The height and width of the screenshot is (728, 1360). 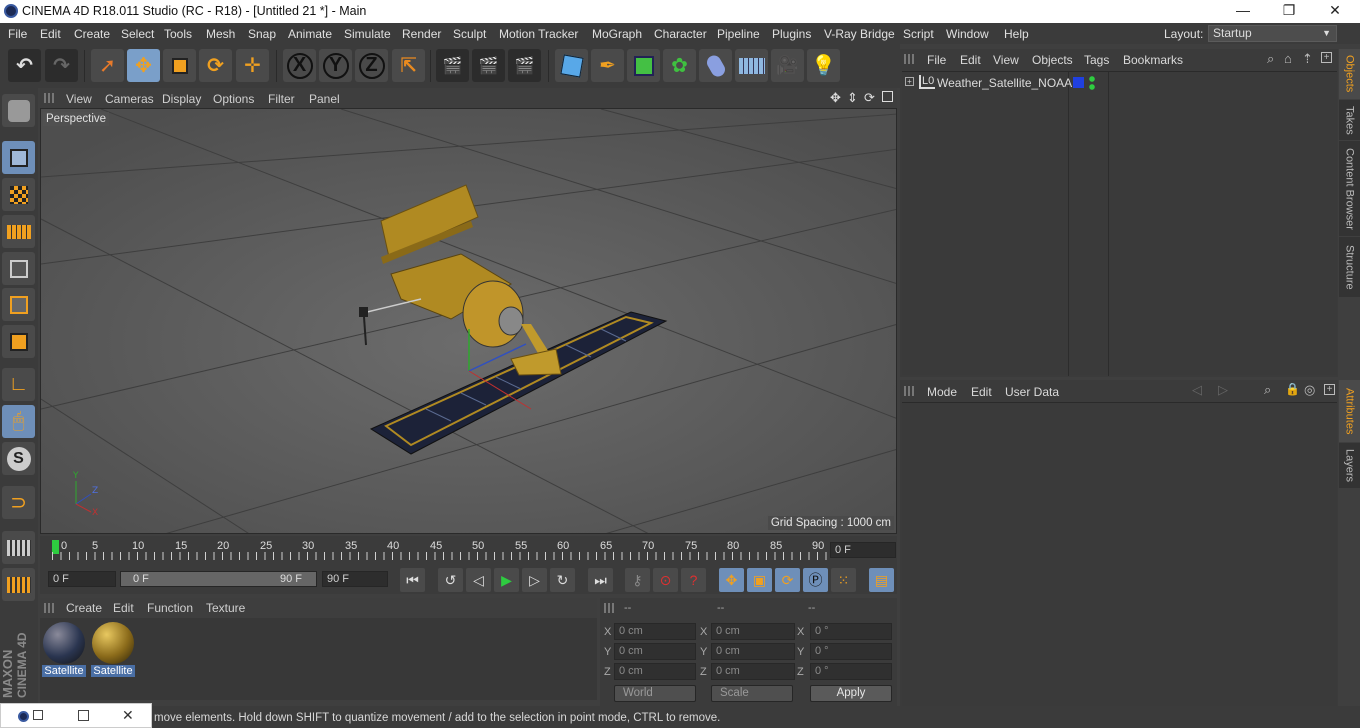 What do you see at coordinates (571, 65) in the screenshot?
I see `cube-button` at bounding box center [571, 65].